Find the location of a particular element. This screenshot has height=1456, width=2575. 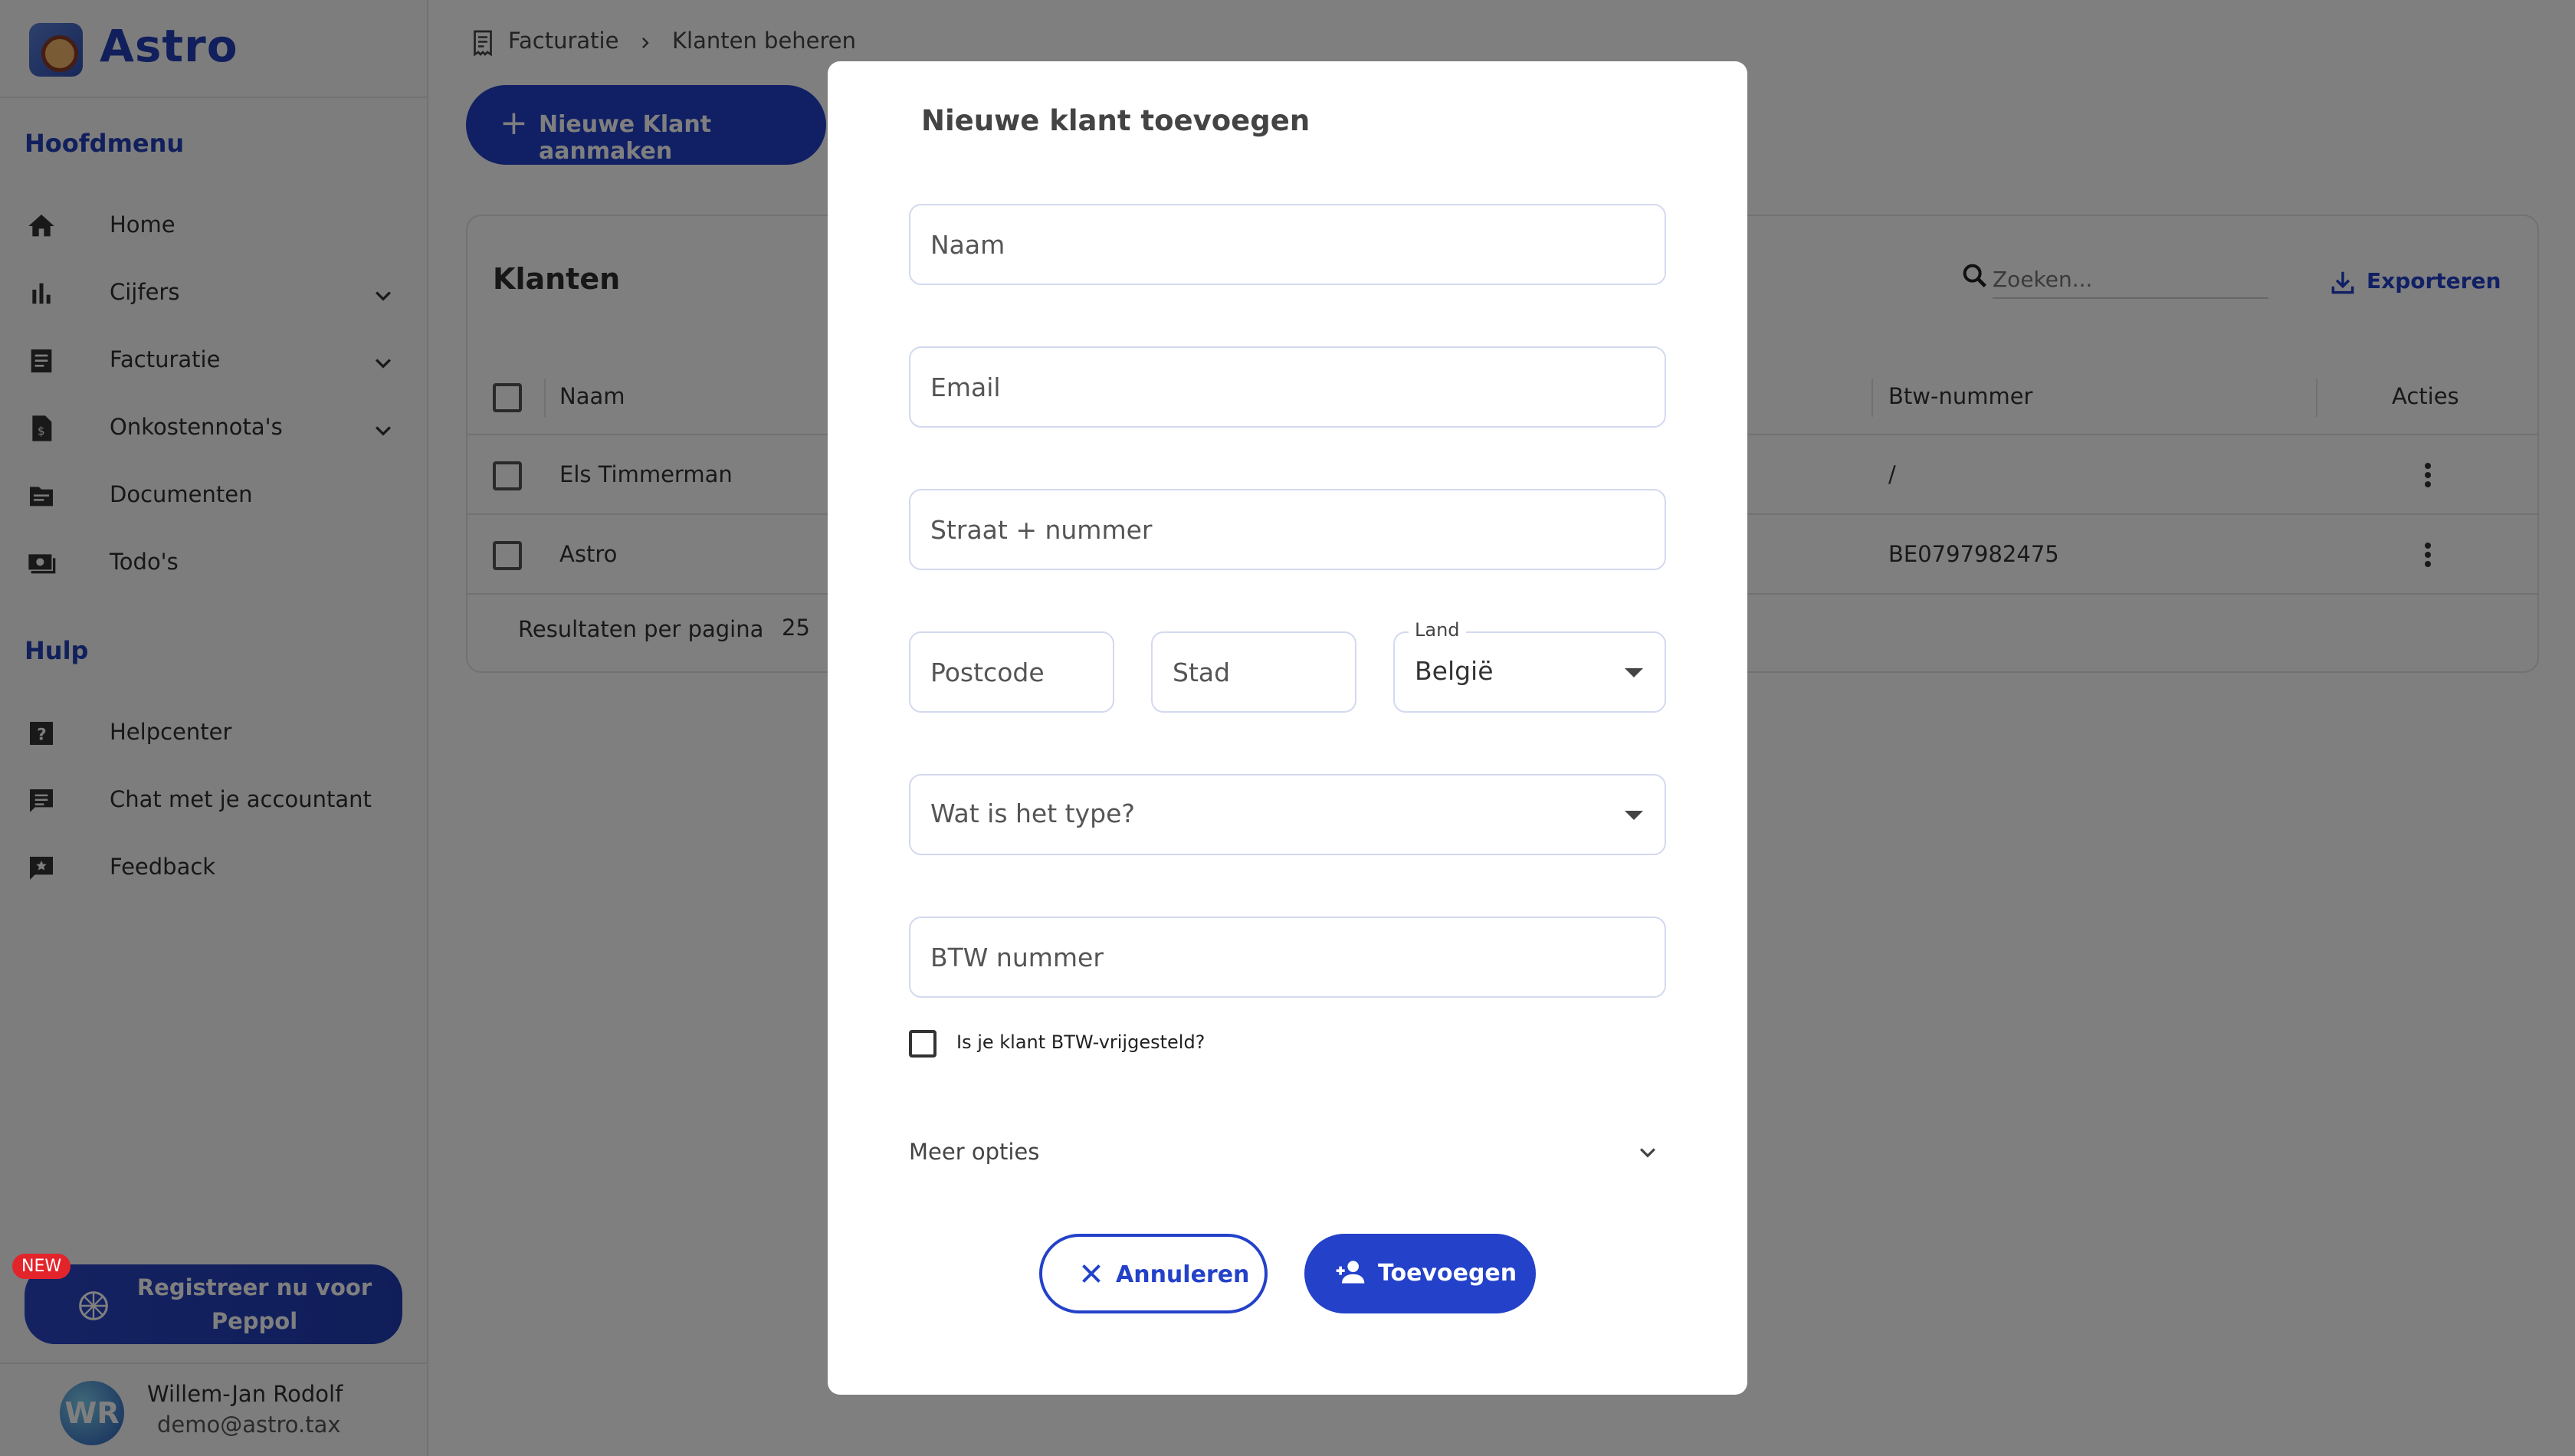

city-input is located at coordinates (1254, 672).